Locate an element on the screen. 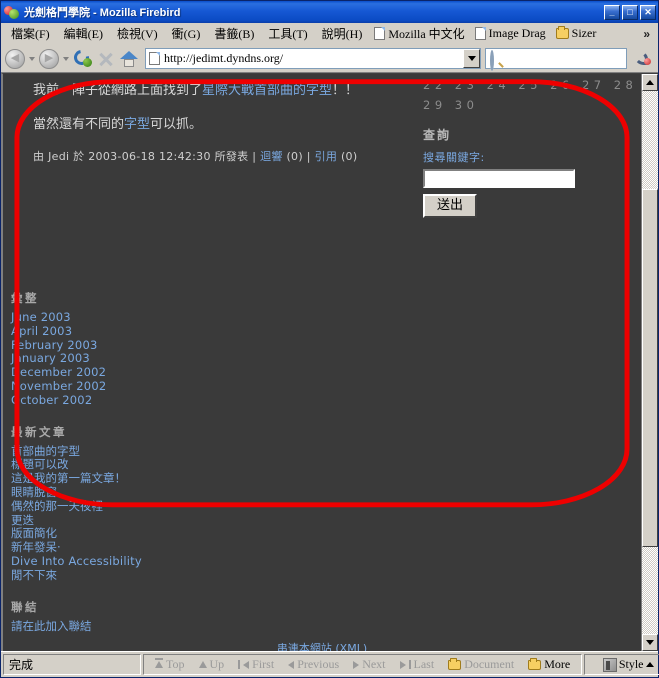  last-arrow-icon is located at coordinates (402, 664).